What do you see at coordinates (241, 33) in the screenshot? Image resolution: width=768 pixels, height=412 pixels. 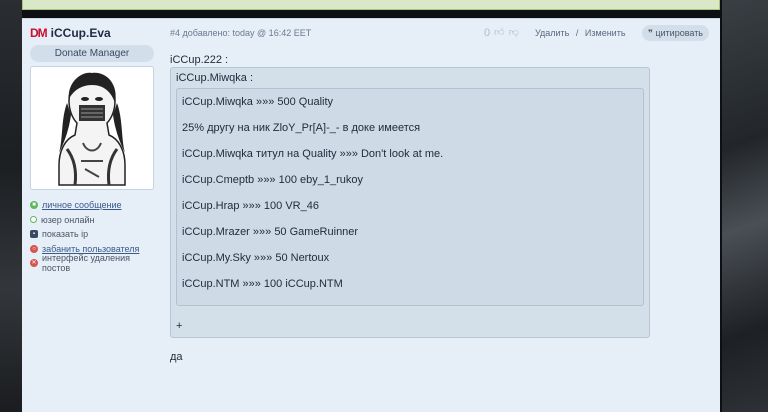 I see `post-meta: #4 добавлено: today @ 16:42 EET` at bounding box center [241, 33].